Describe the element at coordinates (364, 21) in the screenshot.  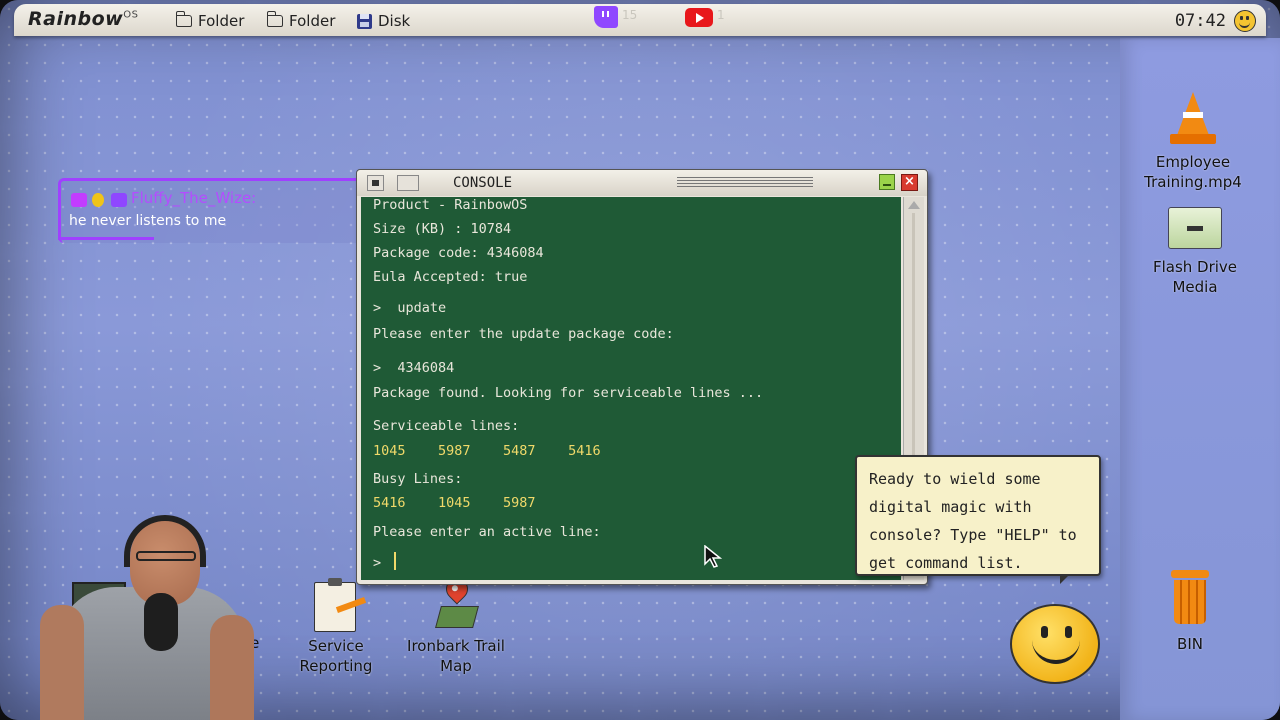
I see `disk-icon` at that location.